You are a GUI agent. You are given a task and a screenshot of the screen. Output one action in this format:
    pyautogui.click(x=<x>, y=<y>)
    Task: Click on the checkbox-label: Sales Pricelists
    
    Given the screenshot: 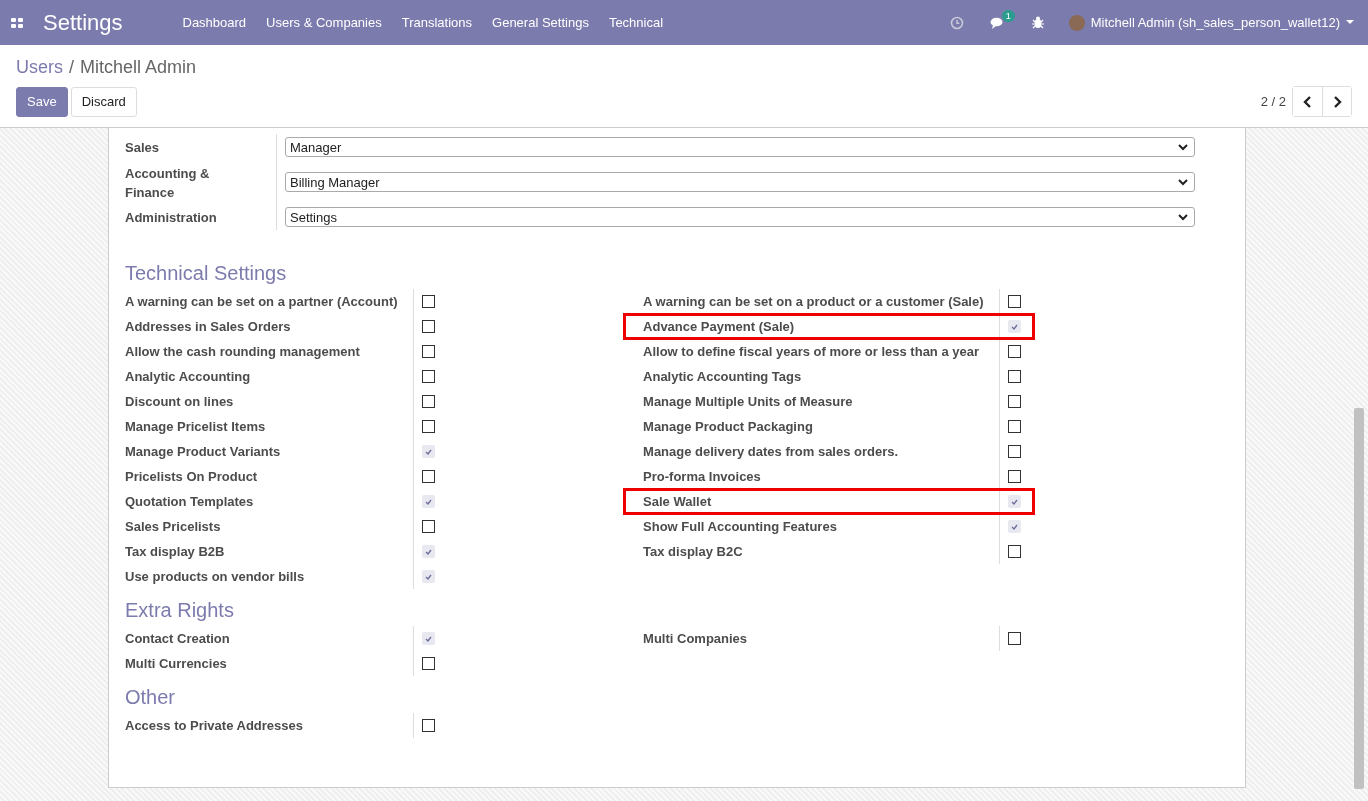 What is the action you would take?
    pyautogui.click(x=173, y=527)
    